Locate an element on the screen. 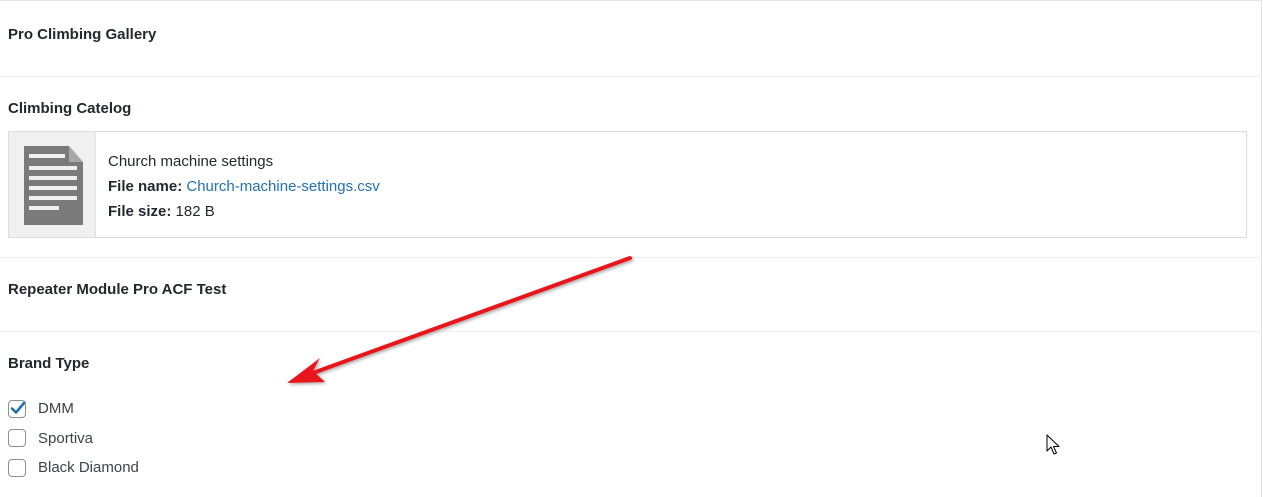  checkbox-dmm is located at coordinates (17, 408).